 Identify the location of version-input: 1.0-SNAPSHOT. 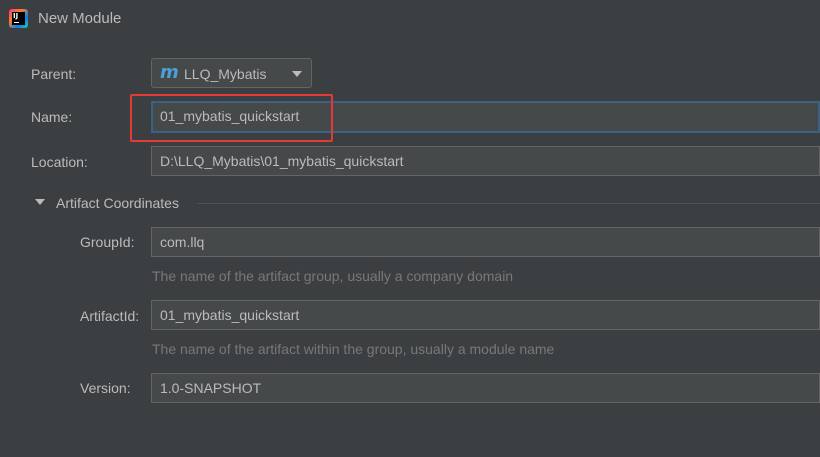
(485, 388).